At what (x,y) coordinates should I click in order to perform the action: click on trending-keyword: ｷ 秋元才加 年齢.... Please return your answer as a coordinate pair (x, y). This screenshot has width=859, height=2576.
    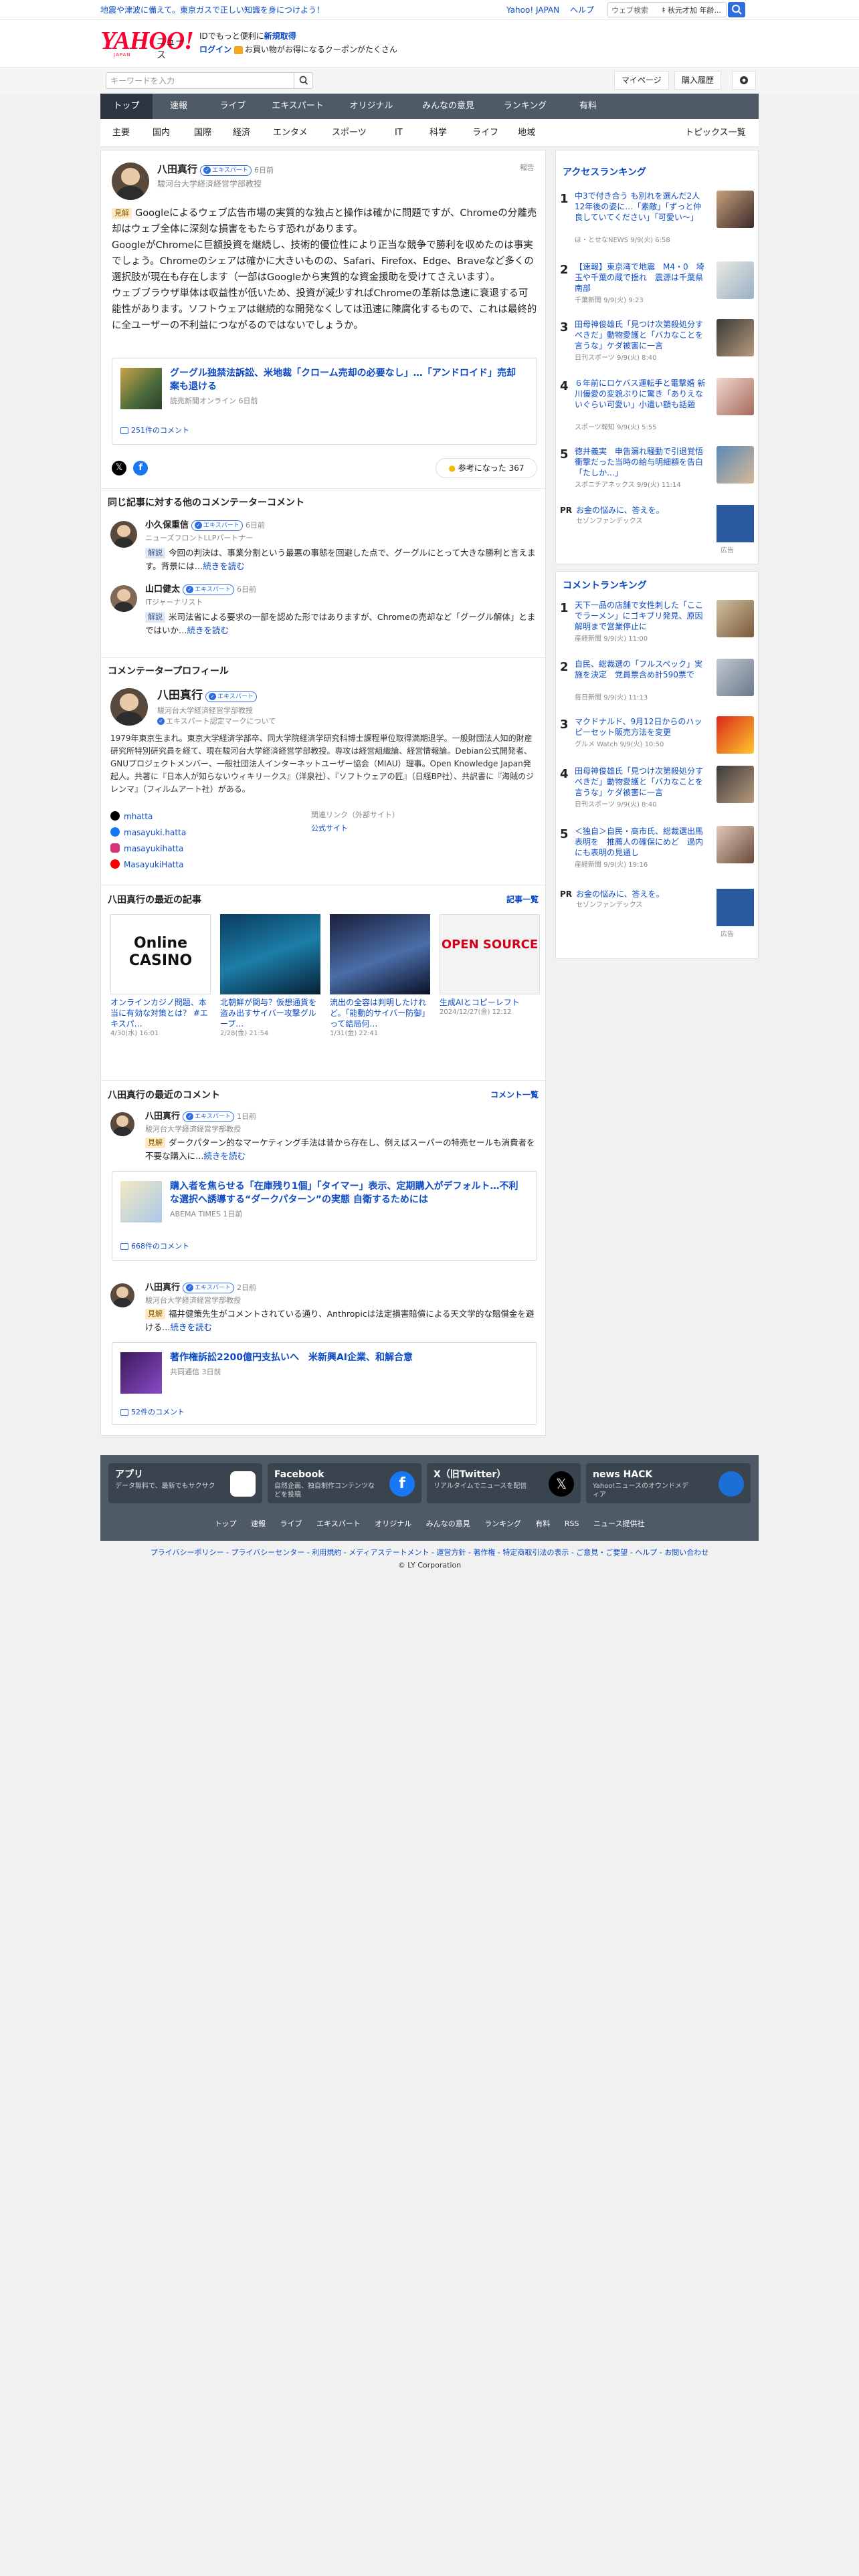
    Looking at the image, I should click on (691, 10).